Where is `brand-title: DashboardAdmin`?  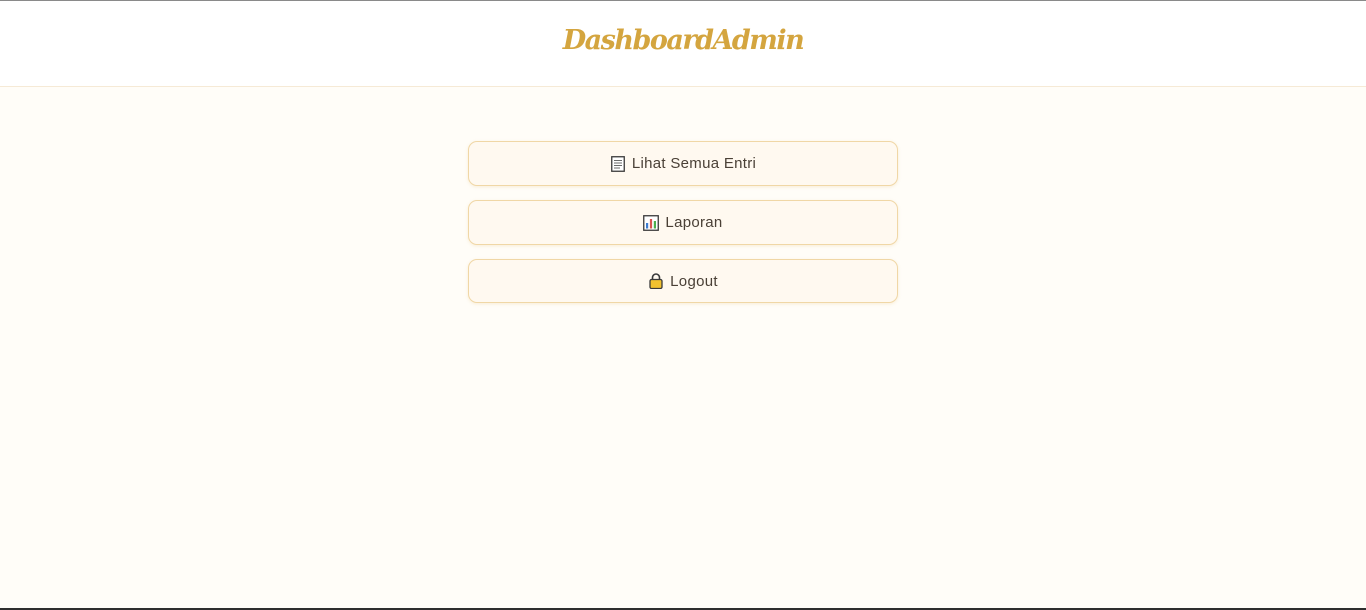
brand-title: DashboardAdmin is located at coordinates (683, 40).